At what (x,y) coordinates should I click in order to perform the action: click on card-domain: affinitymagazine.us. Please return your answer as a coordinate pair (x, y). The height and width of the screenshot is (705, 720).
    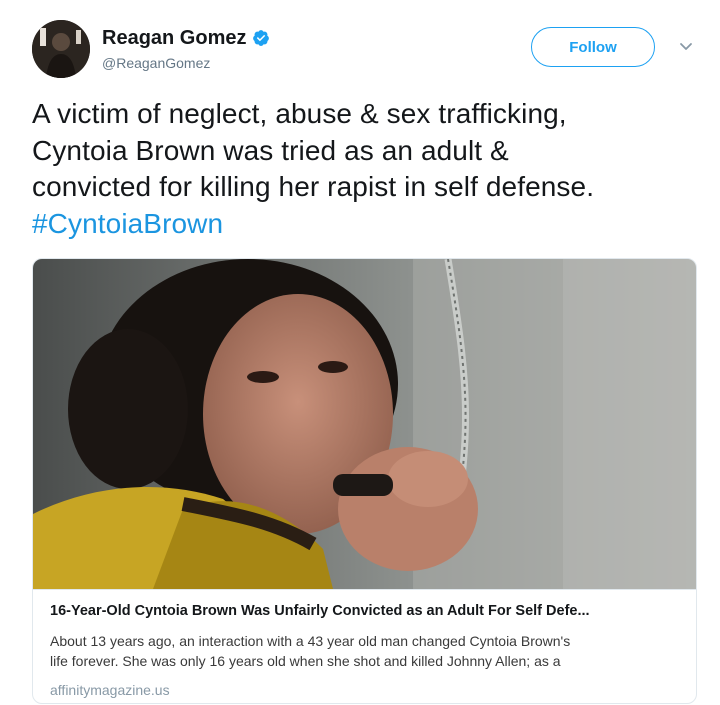
    Looking at the image, I should click on (110, 690).